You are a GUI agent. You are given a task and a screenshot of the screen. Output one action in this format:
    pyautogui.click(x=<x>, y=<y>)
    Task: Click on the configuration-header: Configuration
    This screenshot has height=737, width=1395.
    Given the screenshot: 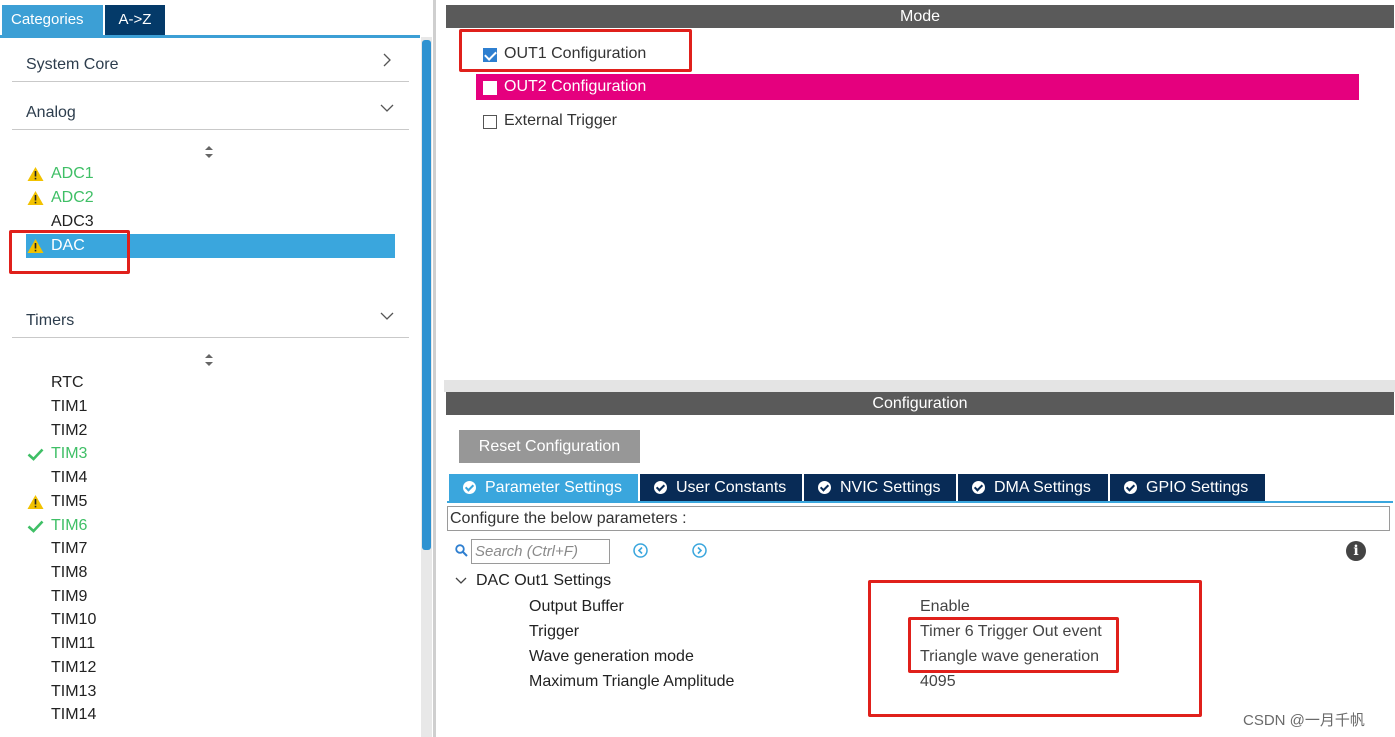 What is the action you would take?
    pyautogui.click(x=920, y=403)
    